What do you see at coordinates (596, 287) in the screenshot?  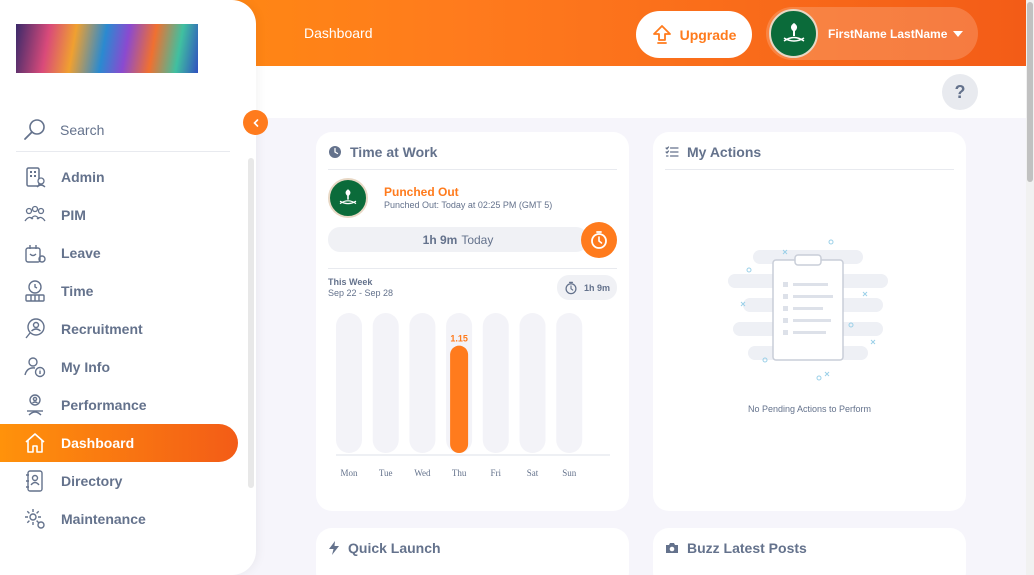 I see `week-total: 1h 9m` at bounding box center [596, 287].